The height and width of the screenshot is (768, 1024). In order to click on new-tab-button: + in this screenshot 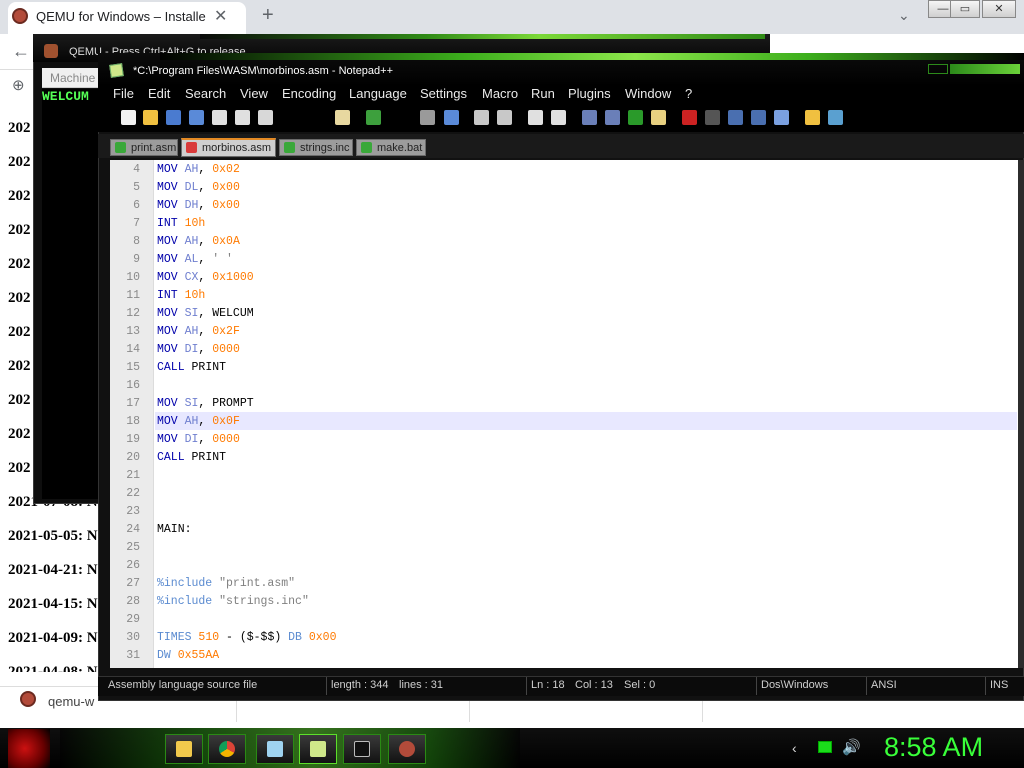, I will do `click(268, 15)`.